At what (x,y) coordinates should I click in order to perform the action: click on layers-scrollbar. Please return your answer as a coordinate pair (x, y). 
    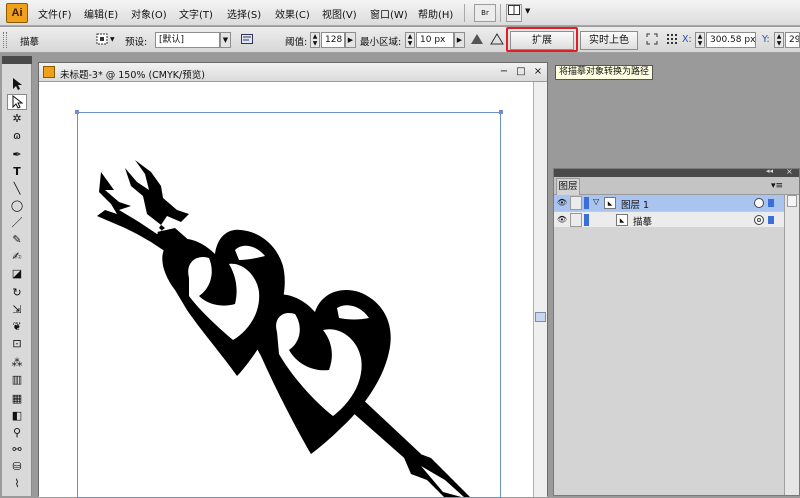
    Looking at the image, I should click on (791, 345).